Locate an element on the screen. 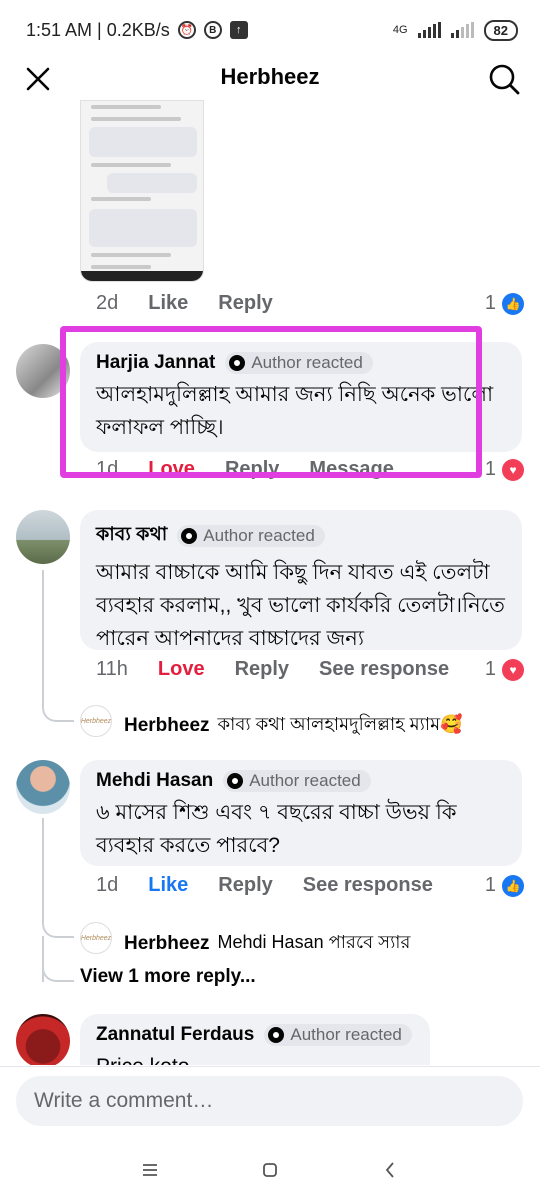 Image resolution: width=540 pixels, height=1200 pixels. comment-time: 1d is located at coordinates (107, 885).